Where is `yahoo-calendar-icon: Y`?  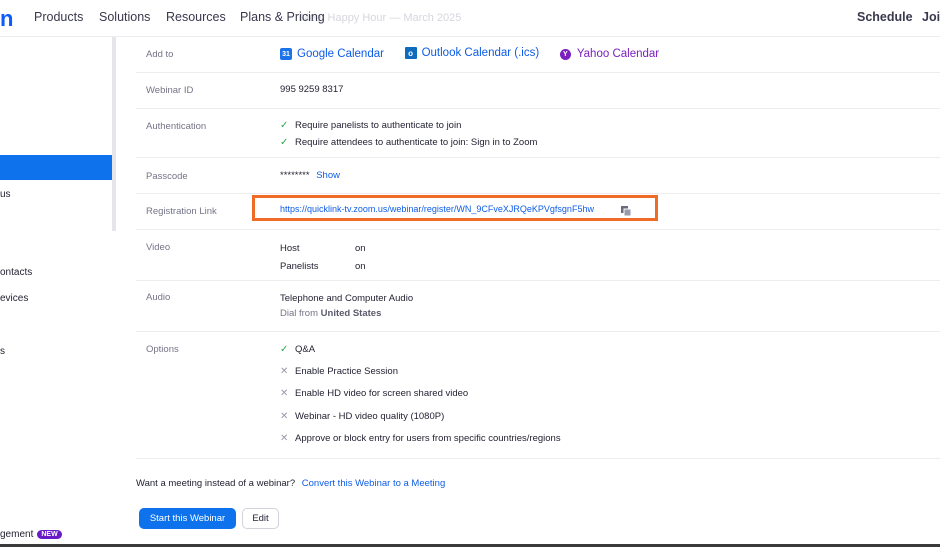
yahoo-calendar-icon: Y is located at coordinates (565, 54).